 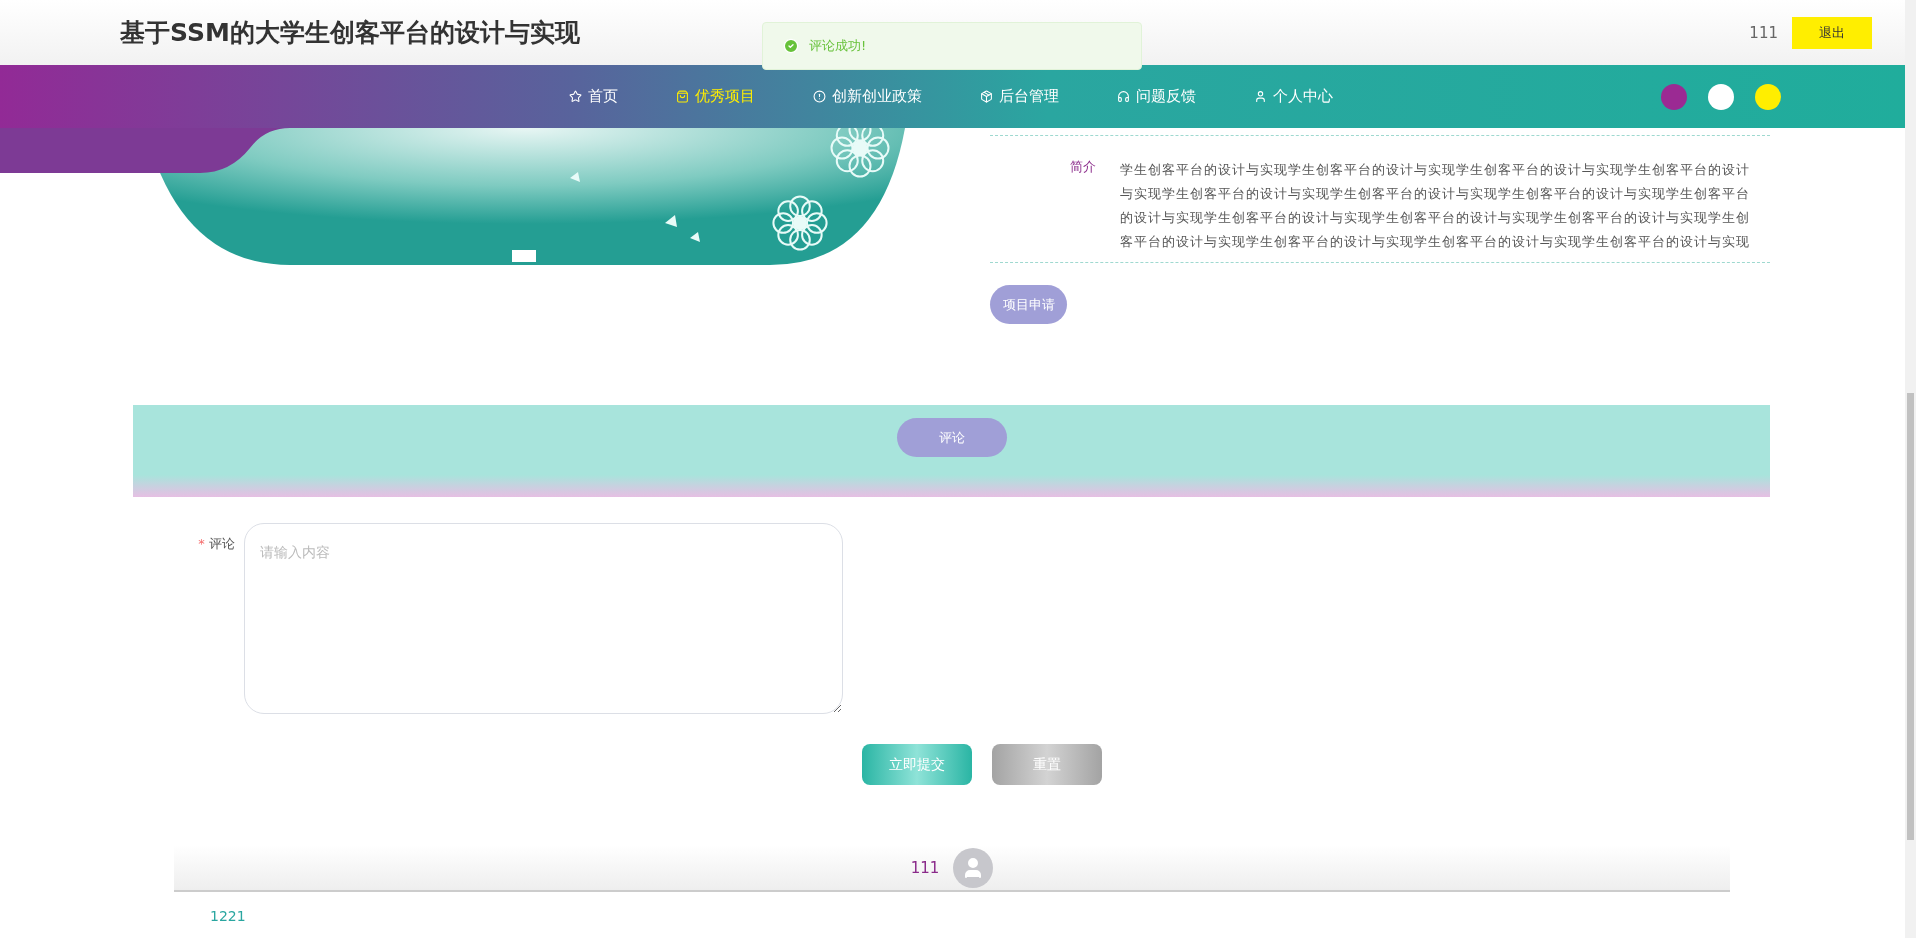 What do you see at coordinates (682, 96) in the screenshot?
I see `bag-icon` at bounding box center [682, 96].